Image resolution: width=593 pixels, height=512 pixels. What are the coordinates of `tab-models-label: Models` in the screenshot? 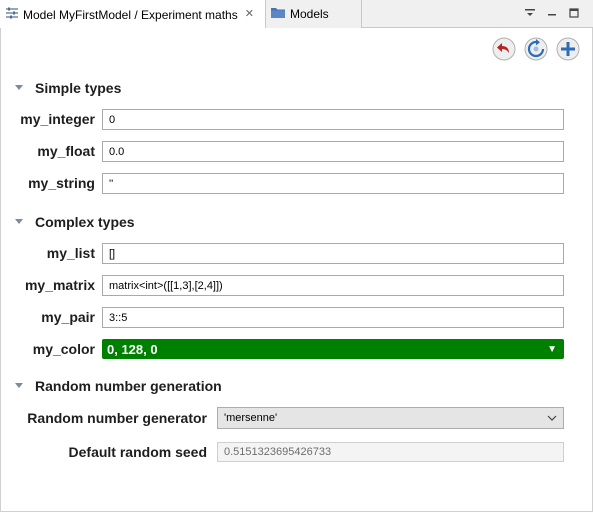 It's located at (309, 14).